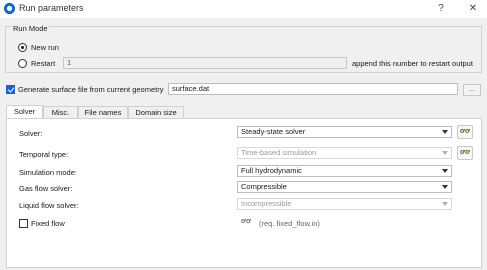 The image size is (487, 270). Describe the element at coordinates (46, 188) in the screenshot. I see `gas-flow-solver-label: Gas flow solver:` at that location.